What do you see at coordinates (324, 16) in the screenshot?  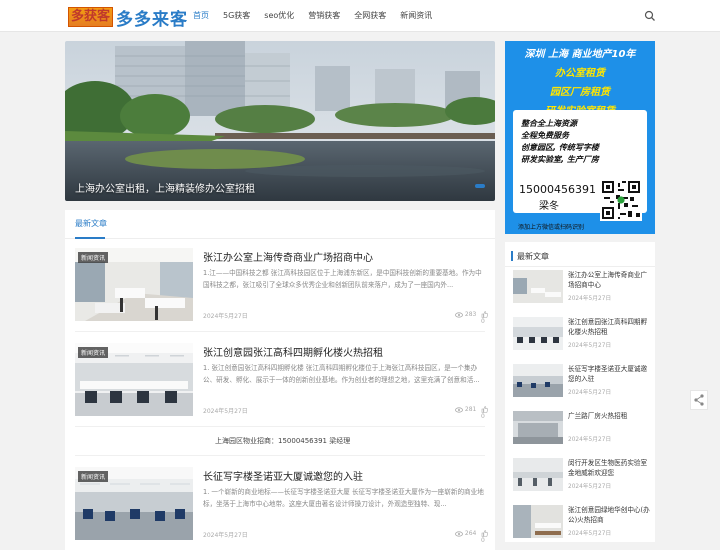 I see `nav-marketing: 营销获客` at bounding box center [324, 16].